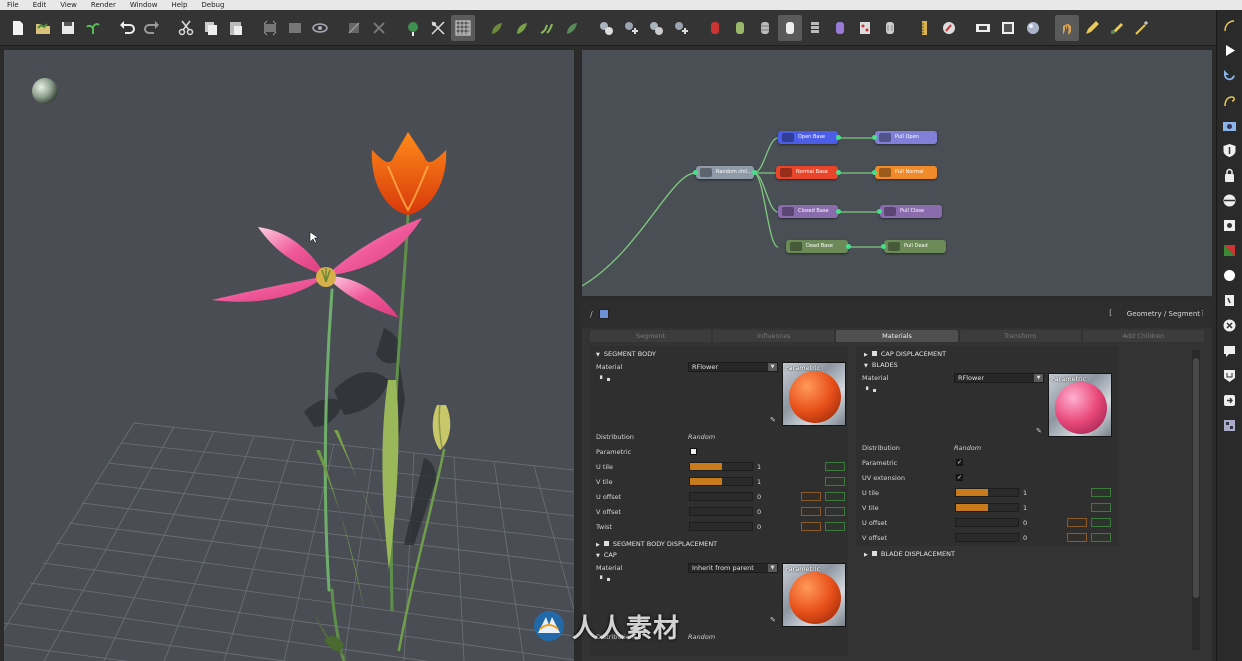 The height and width of the screenshot is (661, 1242). Describe the element at coordinates (497, 28) in the screenshot. I see `leaf-tool-1-icon` at that location.